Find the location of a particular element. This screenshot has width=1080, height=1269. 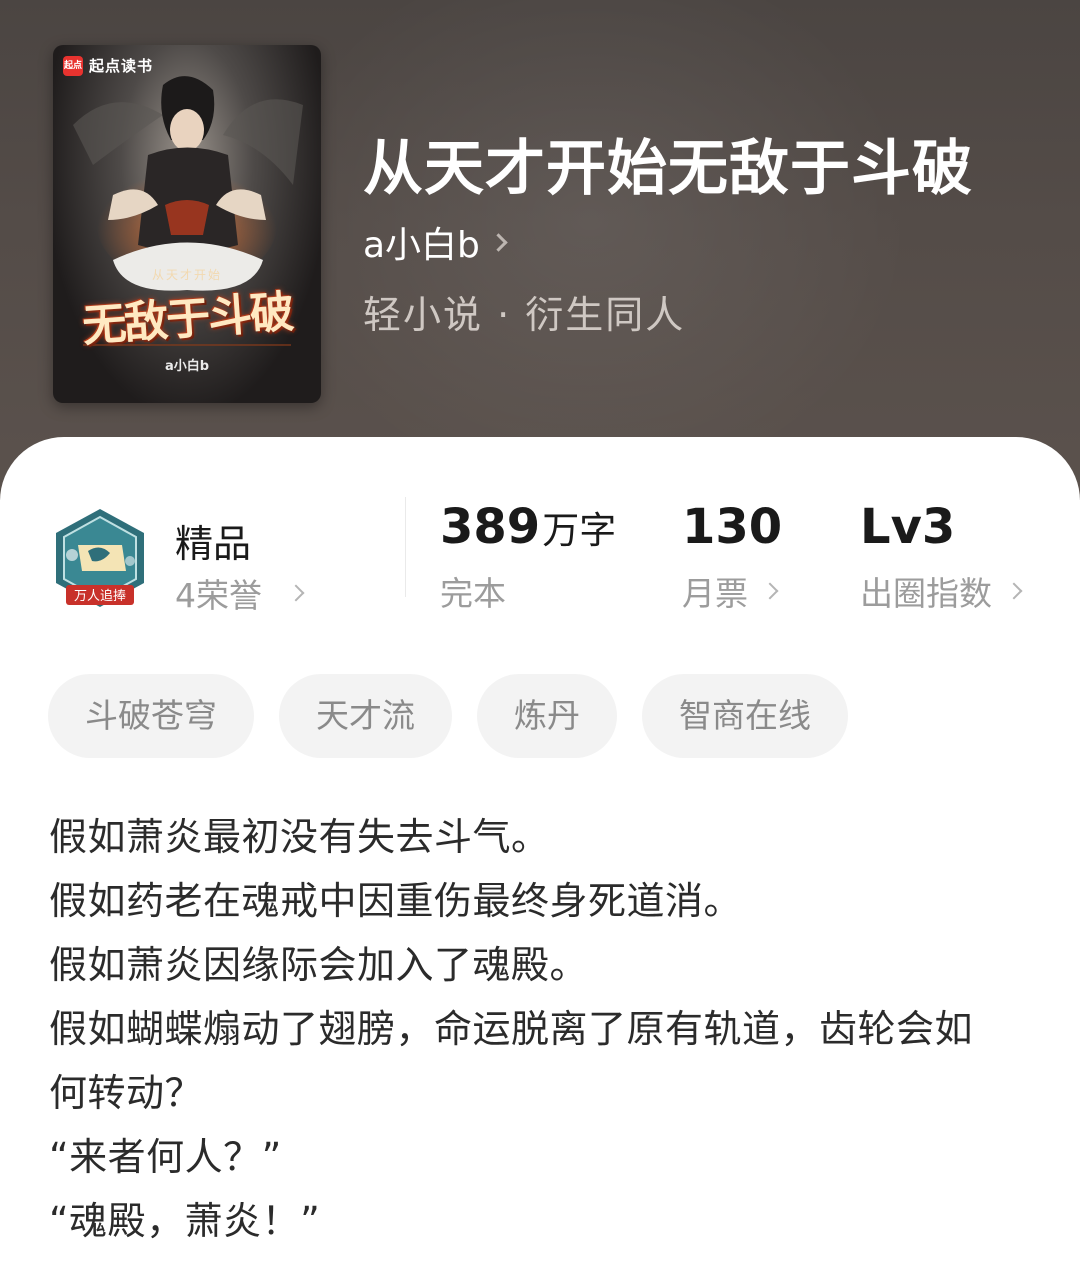

honor-badge-icon: 万人追捧 is located at coordinates (100, 558).